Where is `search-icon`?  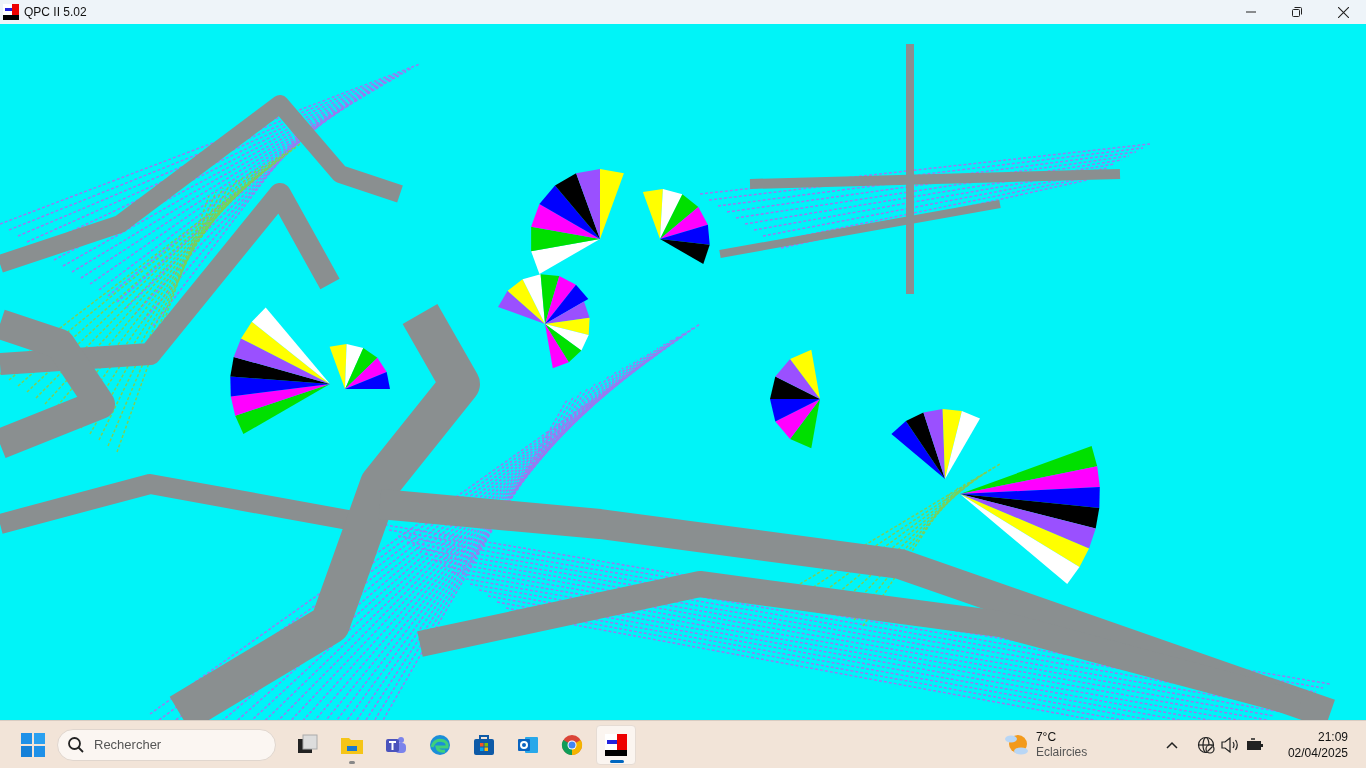
search-icon is located at coordinates (76, 744).